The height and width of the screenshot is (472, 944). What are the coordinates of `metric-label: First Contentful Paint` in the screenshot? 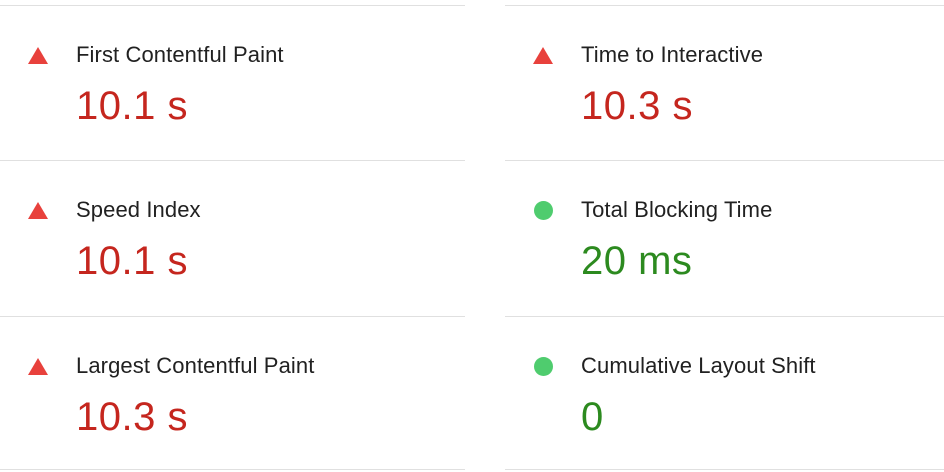 It's located at (180, 54).